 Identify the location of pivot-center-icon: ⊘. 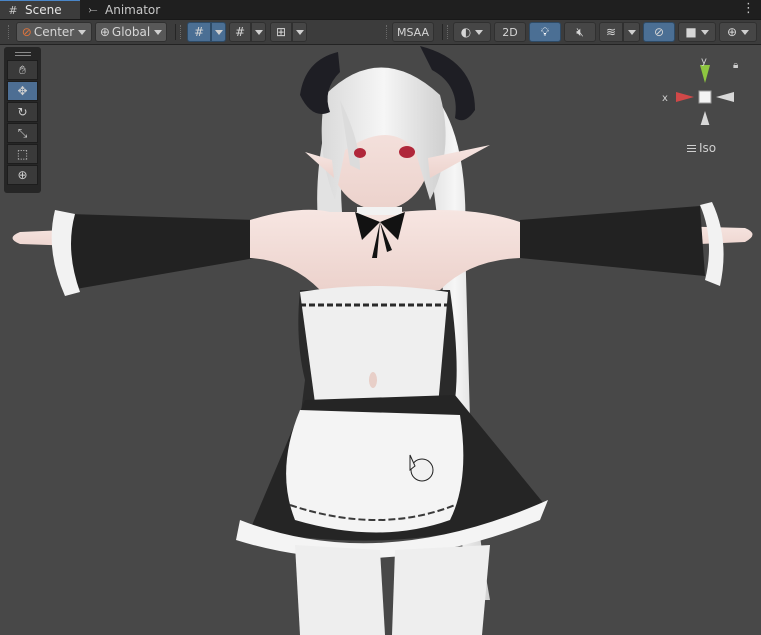
(26, 32).